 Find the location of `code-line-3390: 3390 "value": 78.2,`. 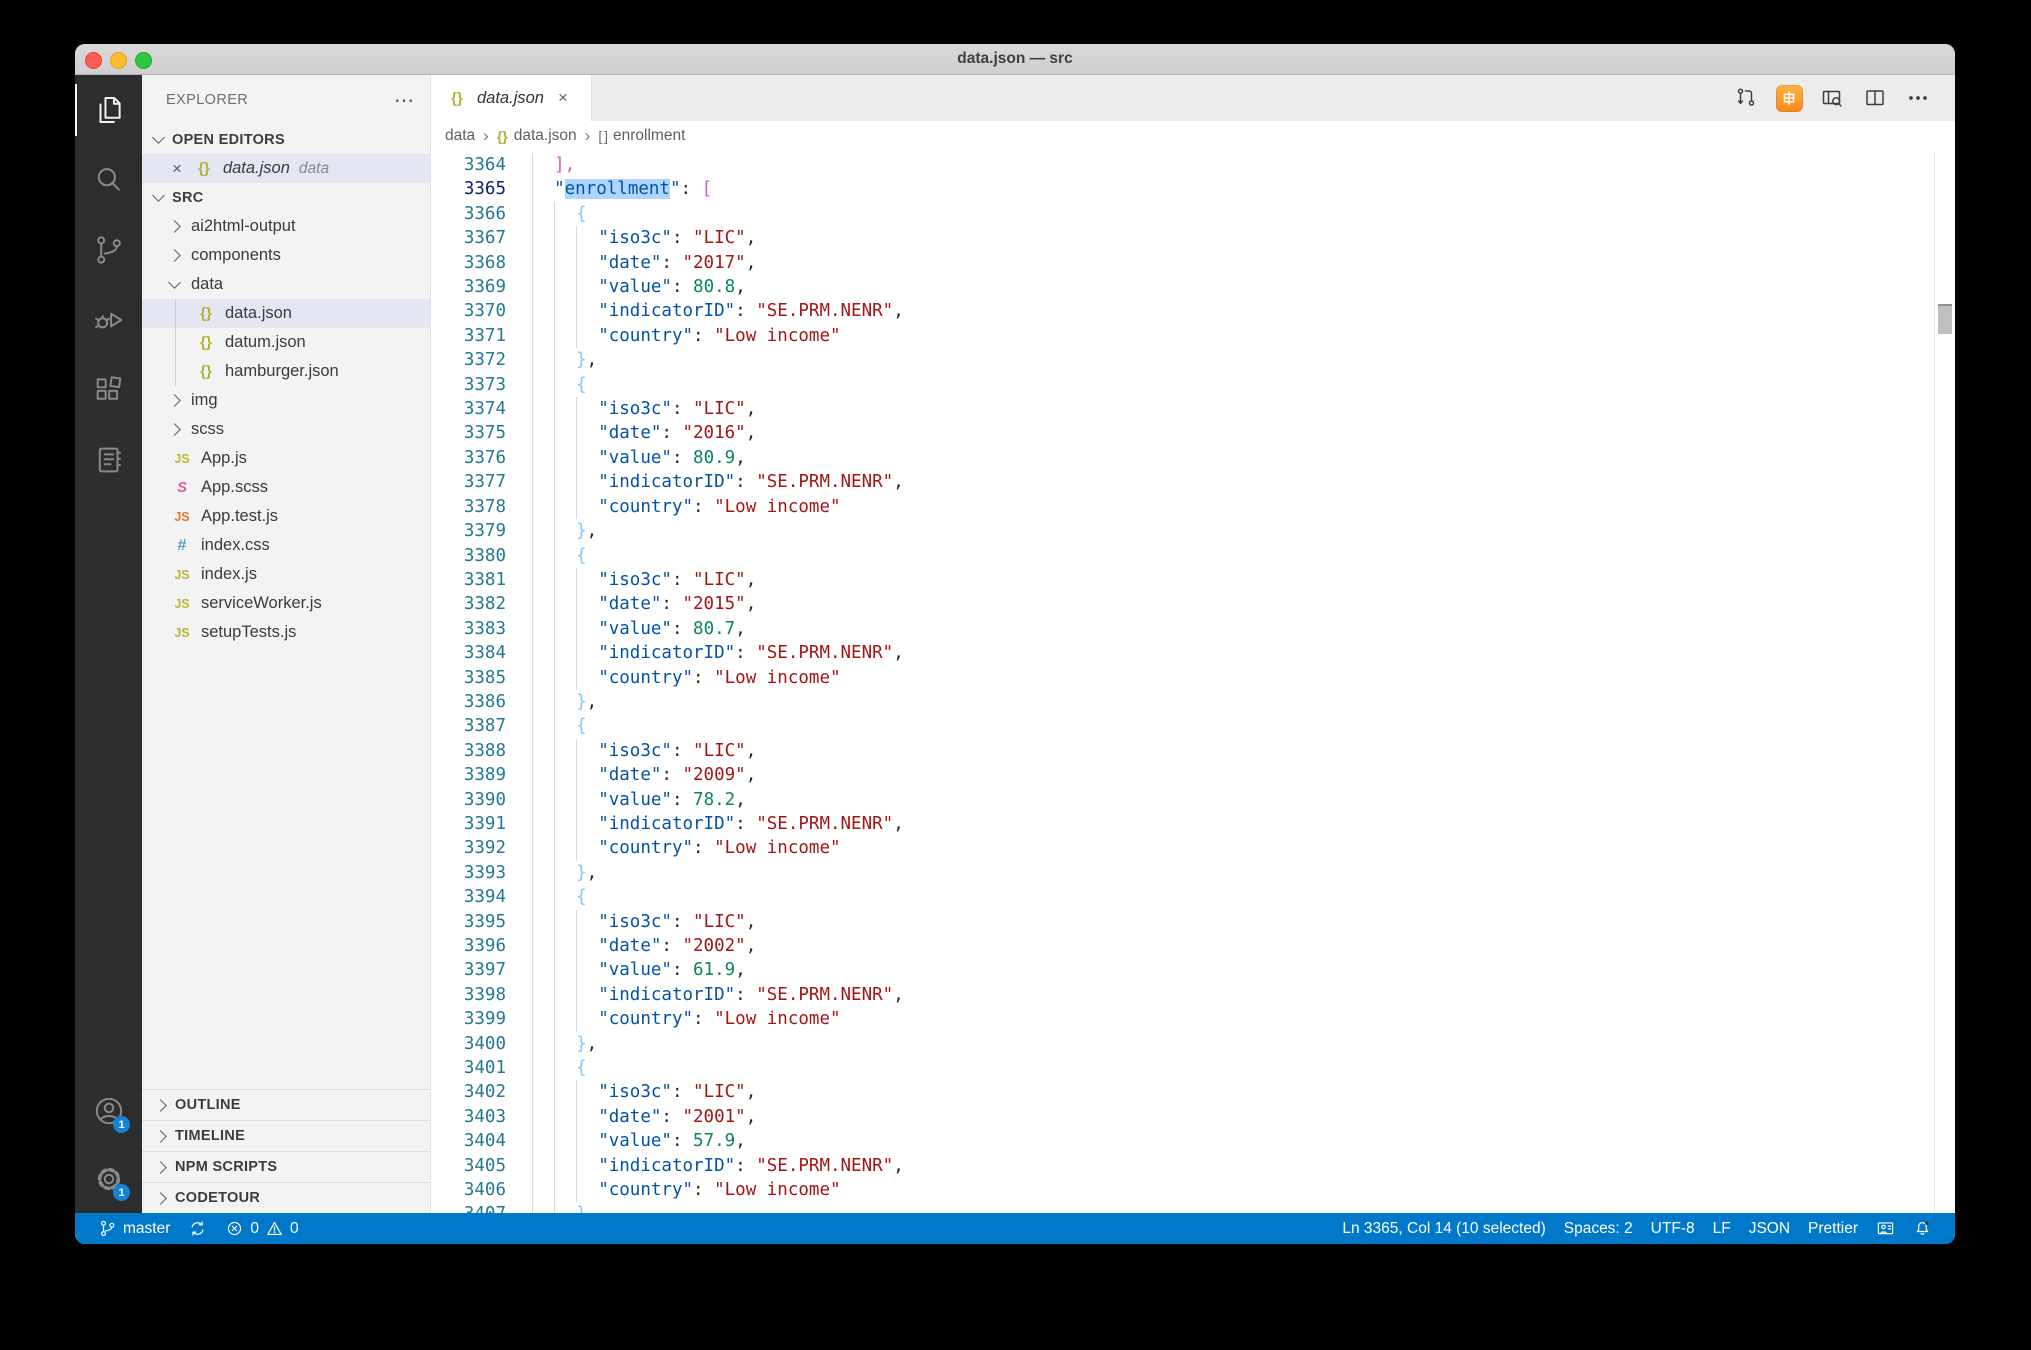

code-line-3390: 3390 "value": 78.2, is located at coordinates (1183, 799).